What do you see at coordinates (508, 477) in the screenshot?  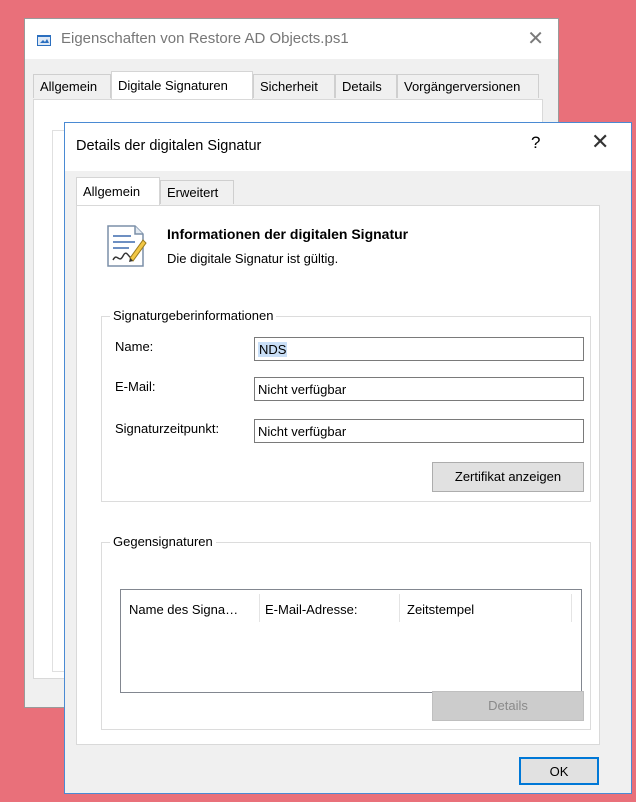 I see `view-certificate-button: Zertifikat anzeigen` at bounding box center [508, 477].